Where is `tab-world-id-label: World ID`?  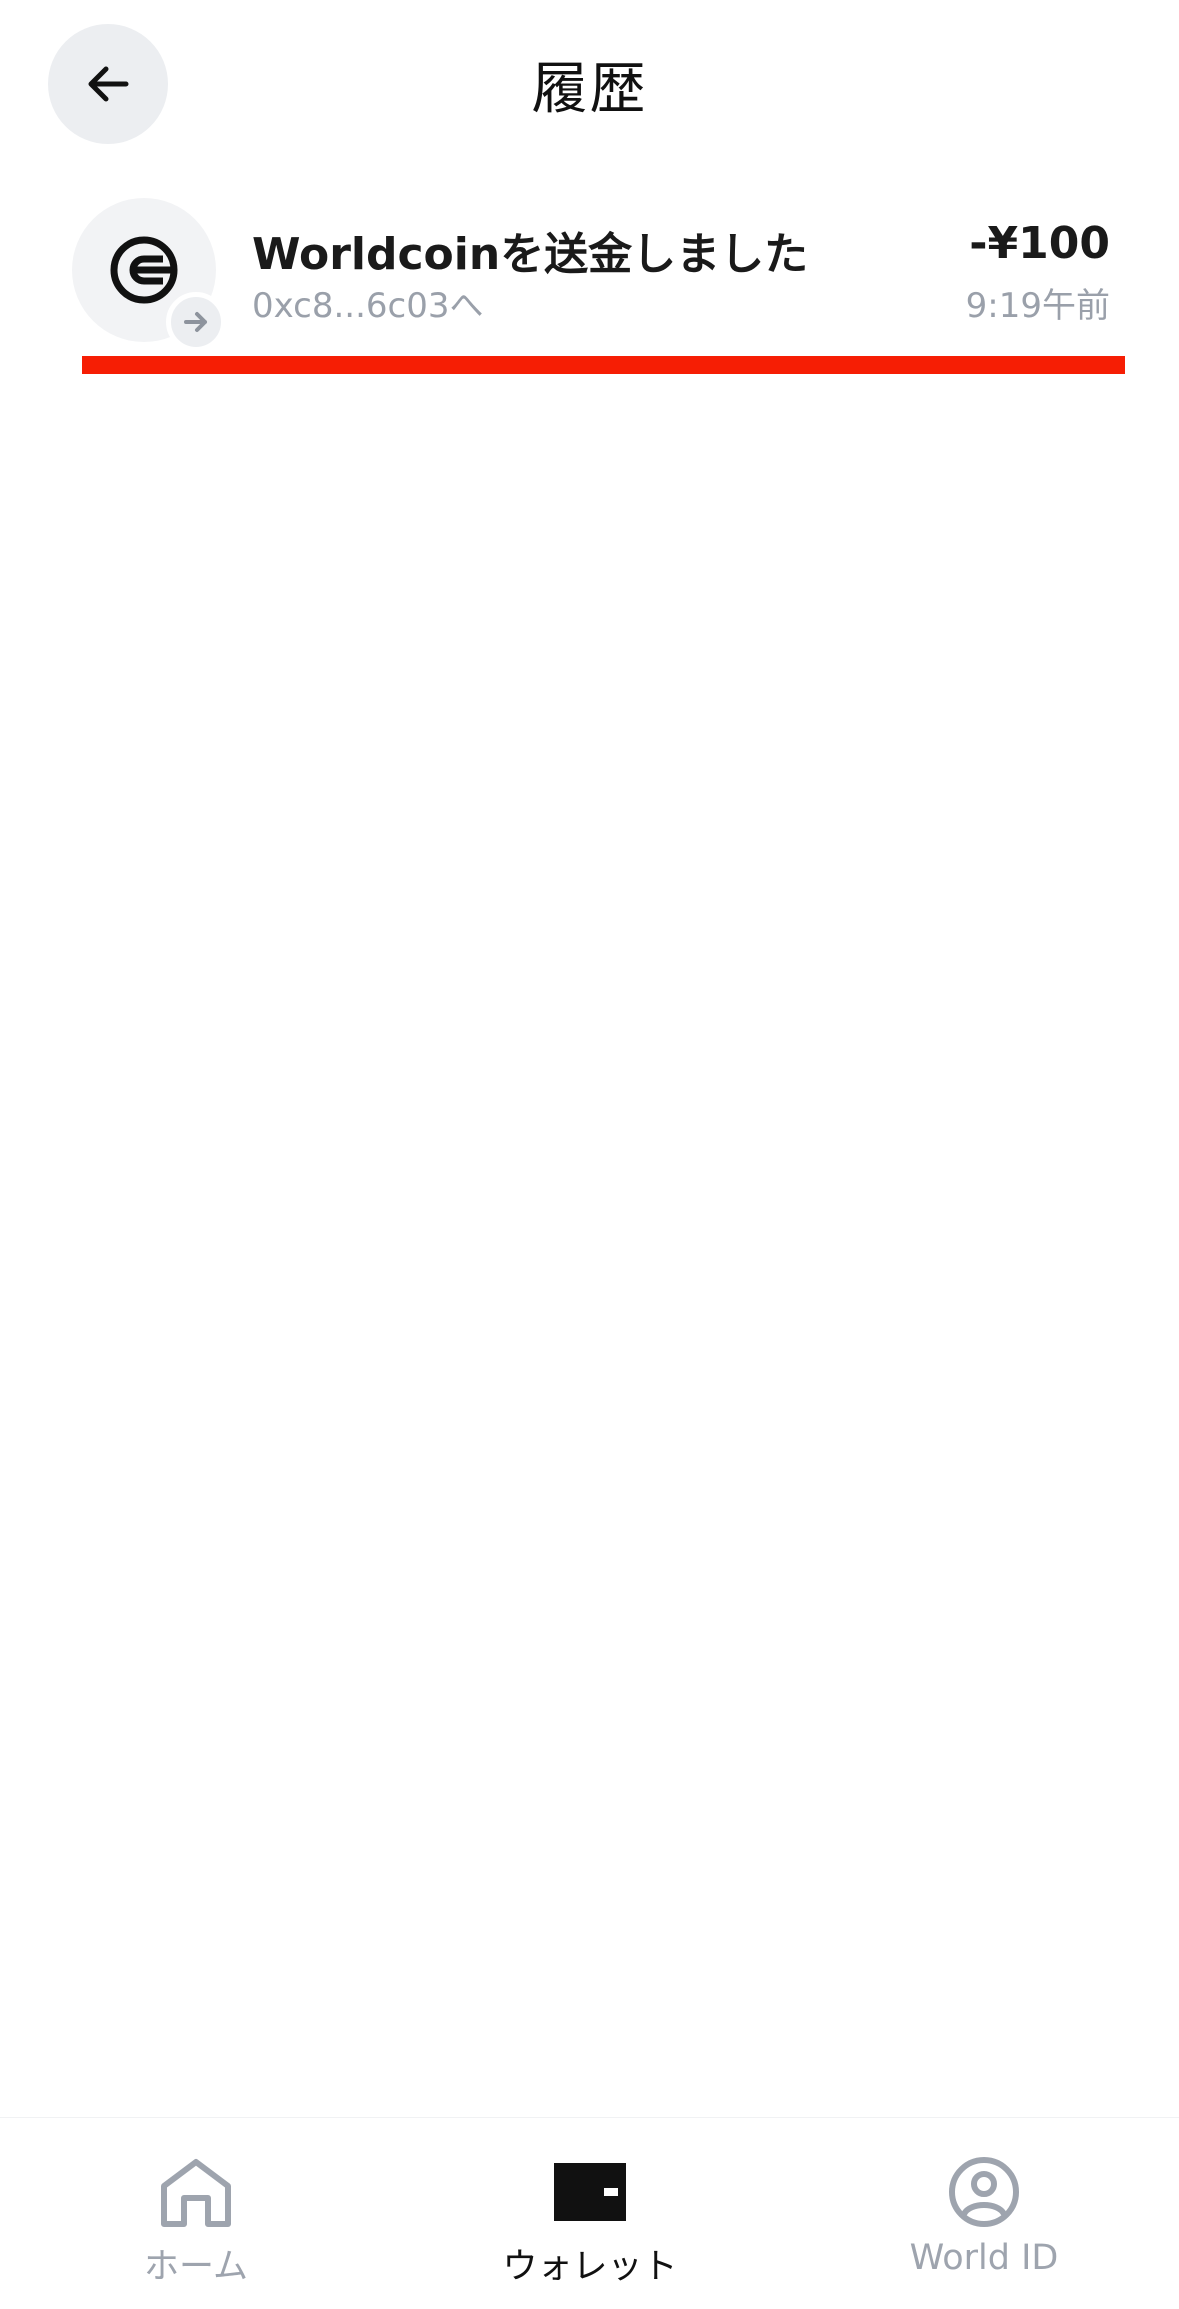 tab-world-id-label: World ID is located at coordinates (984, 2258).